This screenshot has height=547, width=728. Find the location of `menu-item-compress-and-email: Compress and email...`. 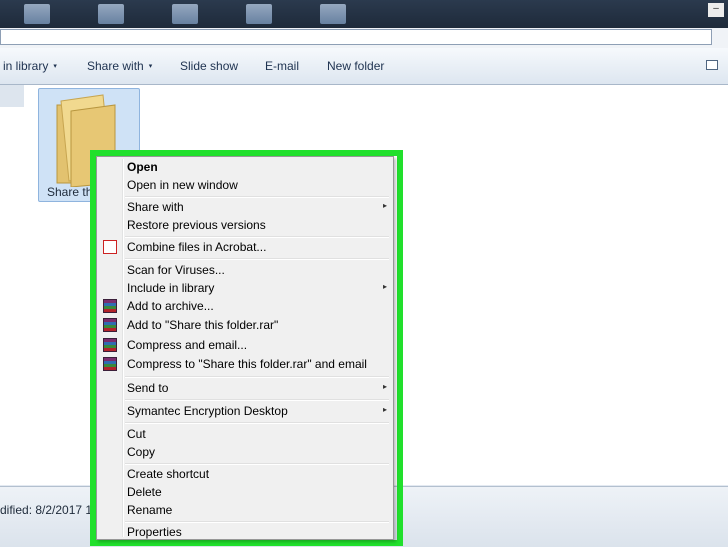

menu-item-compress-and-email: Compress and email... is located at coordinates (245, 345).